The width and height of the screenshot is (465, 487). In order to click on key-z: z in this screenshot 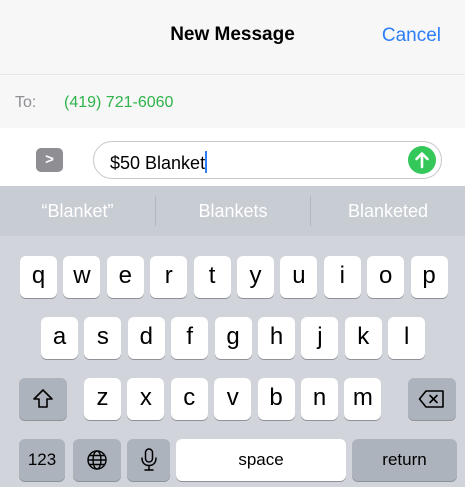, I will do `click(102, 399)`.